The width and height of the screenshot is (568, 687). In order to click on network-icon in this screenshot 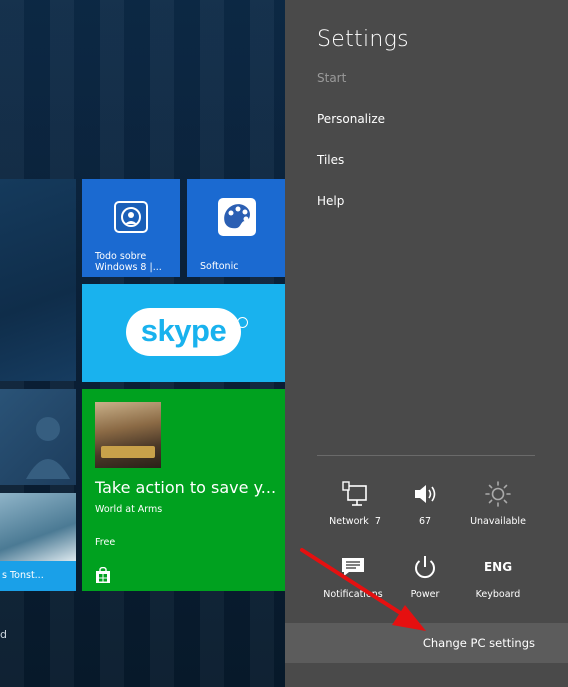, I will do `click(354, 493)`.